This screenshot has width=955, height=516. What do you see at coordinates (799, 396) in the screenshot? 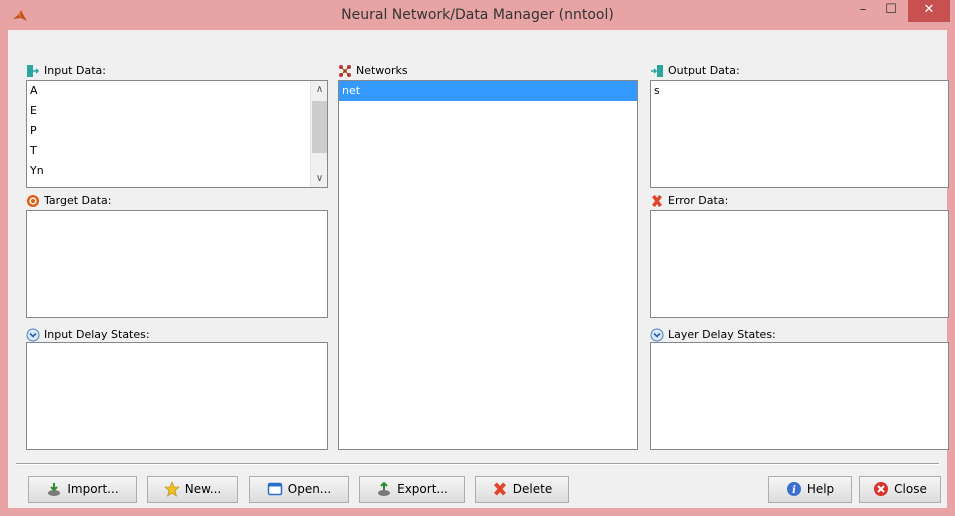
I see `layer-delay-states-list` at bounding box center [799, 396].